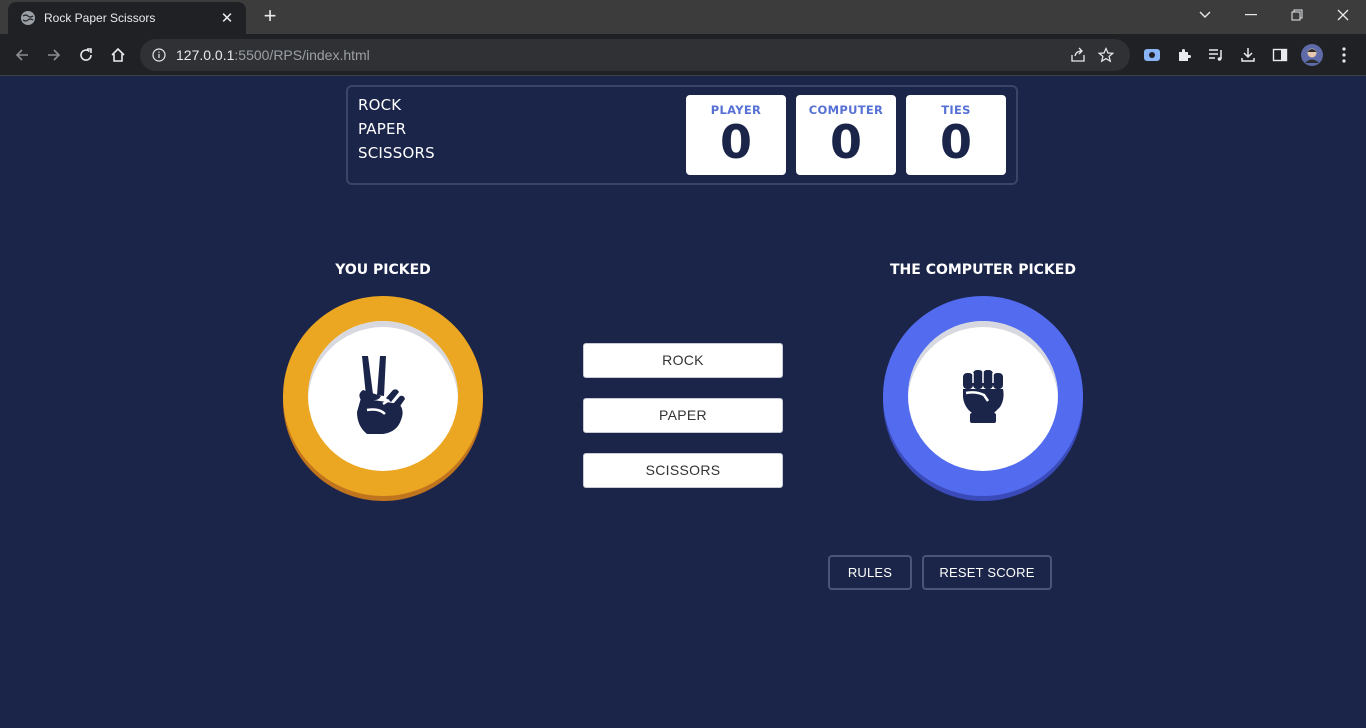 This screenshot has height=728, width=1366. What do you see at coordinates (1251, 15) in the screenshot?
I see `minimize-icon` at bounding box center [1251, 15].